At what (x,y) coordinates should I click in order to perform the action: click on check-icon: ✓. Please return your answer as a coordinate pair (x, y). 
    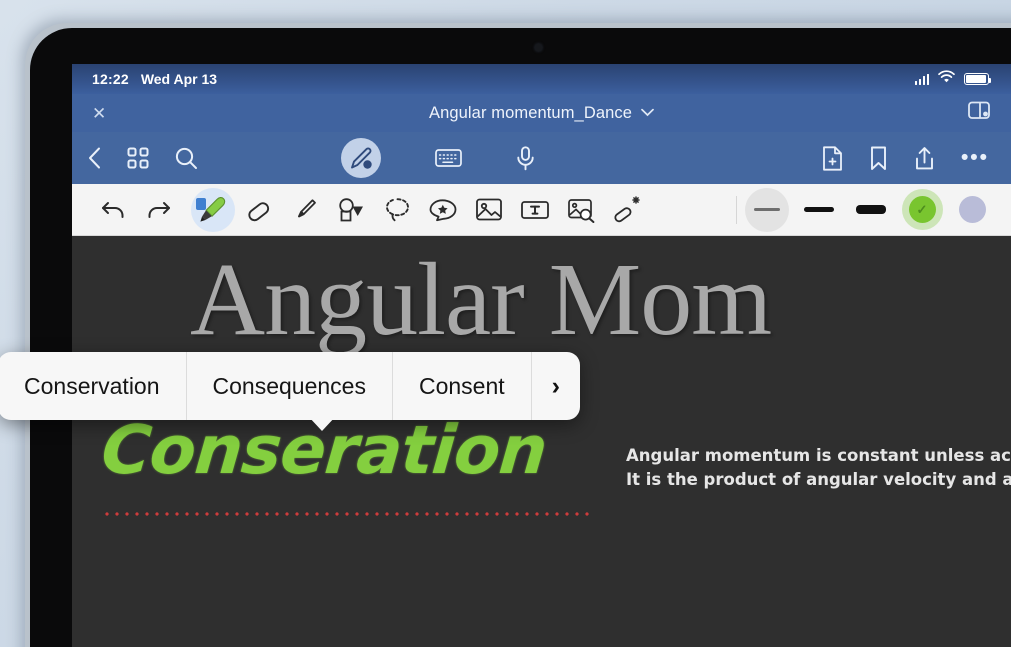
    Looking at the image, I should click on (922, 209).